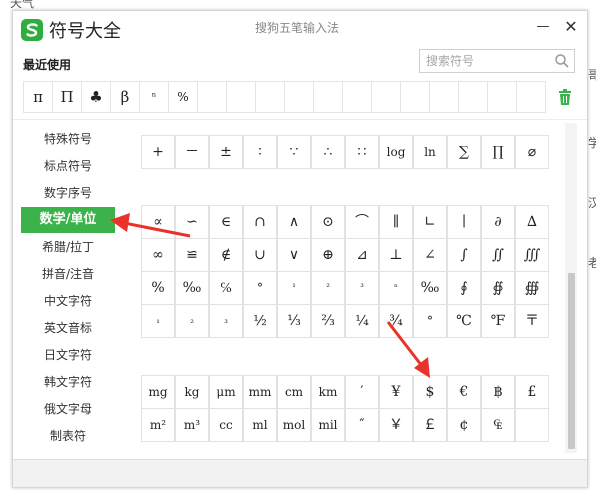 This screenshot has width=596, height=498. Describe the element at coordinates (294, 425) in the screenshot. I see `symbol-cell: mol` at that location.